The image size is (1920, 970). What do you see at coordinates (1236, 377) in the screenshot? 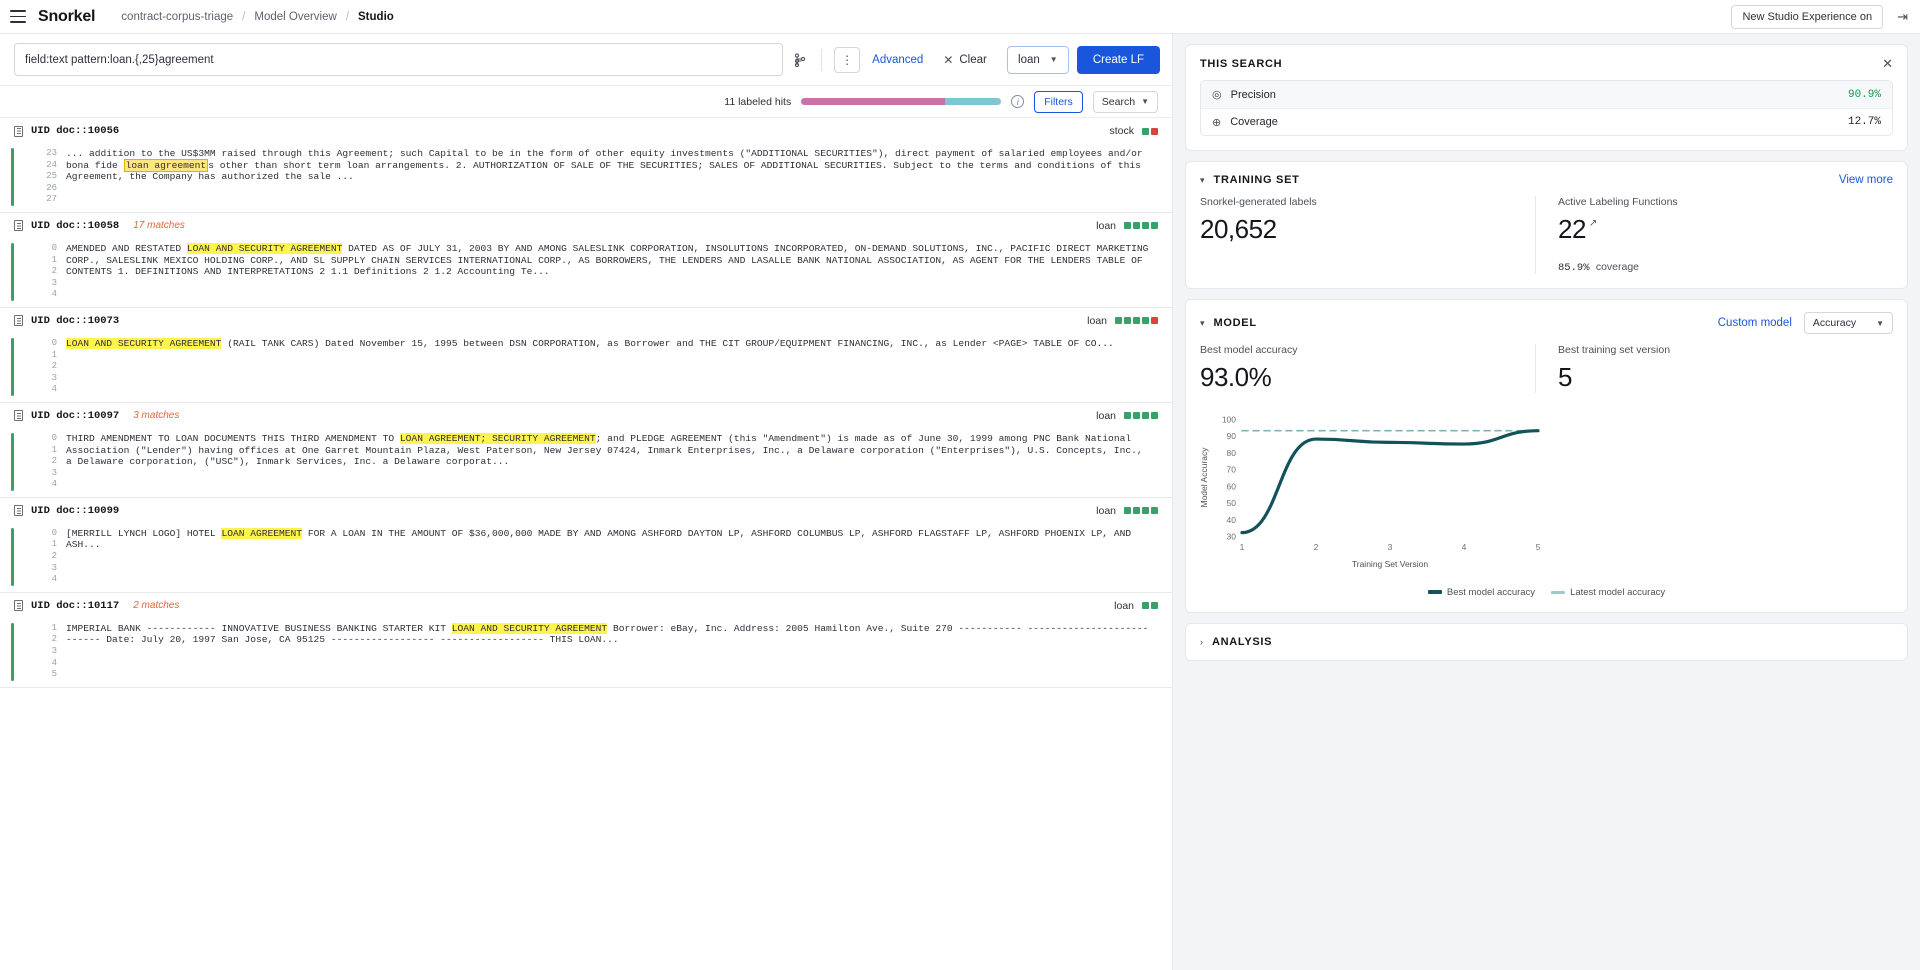
I see `kpi-value: 93.0%` at bounding box center [1236, 377].